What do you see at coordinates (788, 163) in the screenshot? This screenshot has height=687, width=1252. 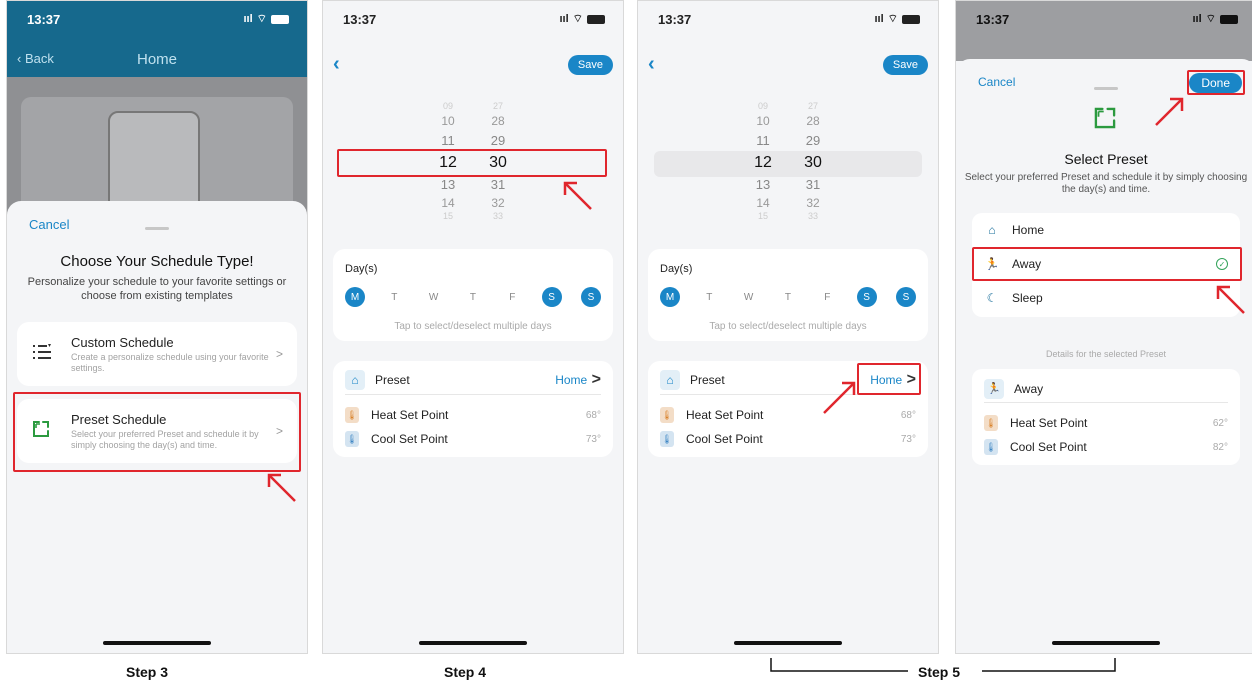 I see `time-picker: 09 27 10 28 11 29 12 30 13 31 14 32 15 33` at bounding box center [788, 163].